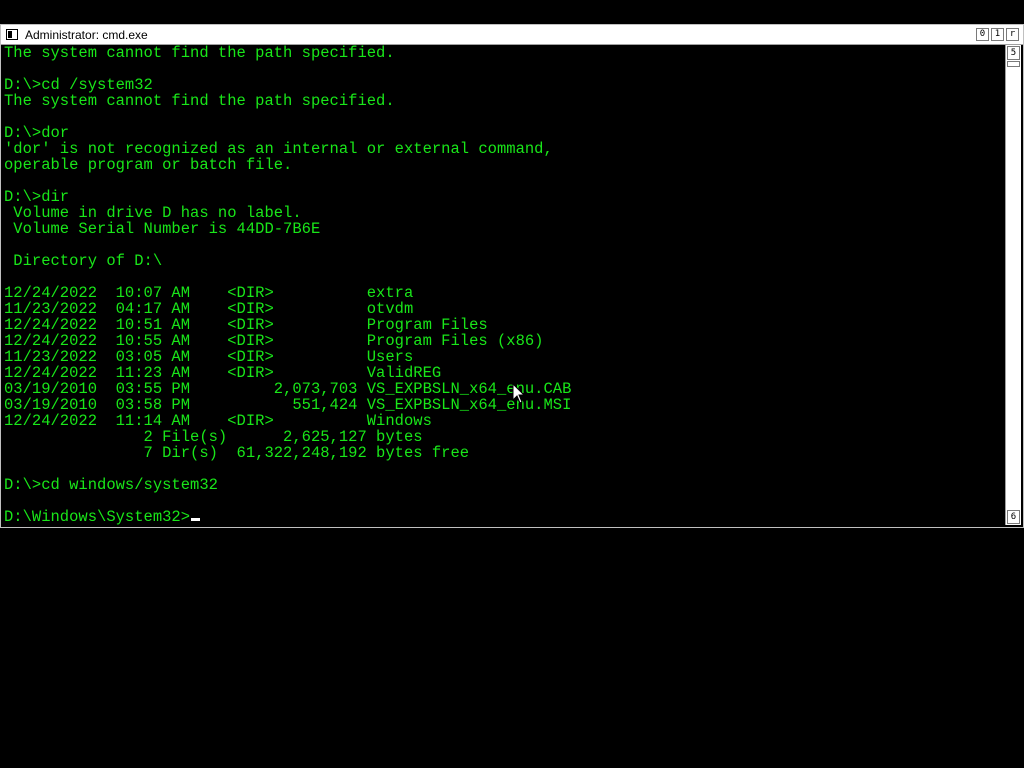 This screenshot has width=1024, height=768. Describe the element at coordinates (218, 421) in the screenshot. I see `console-line: 12/24/2022 11:14 AM <DIR> Windows` at that location.